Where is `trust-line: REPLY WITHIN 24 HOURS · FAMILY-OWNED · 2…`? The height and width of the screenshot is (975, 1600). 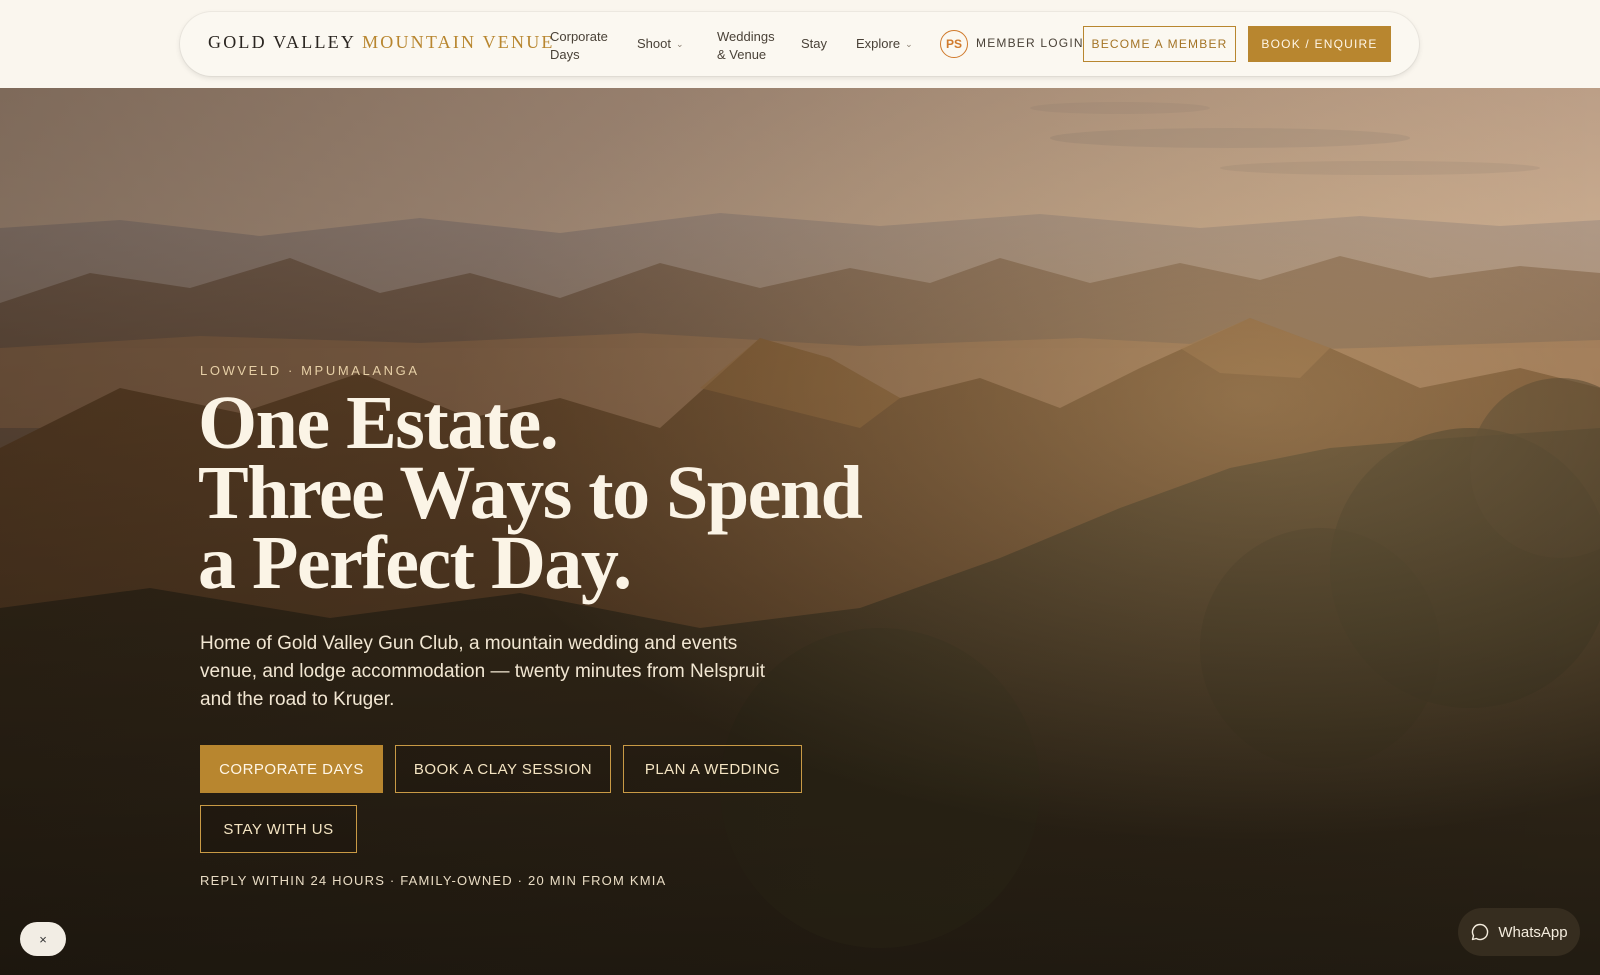 trust-line: REPLY WITHIN 24 HOURS · FAMILY-OWNED · 2… is located at coordinates (433, 880).